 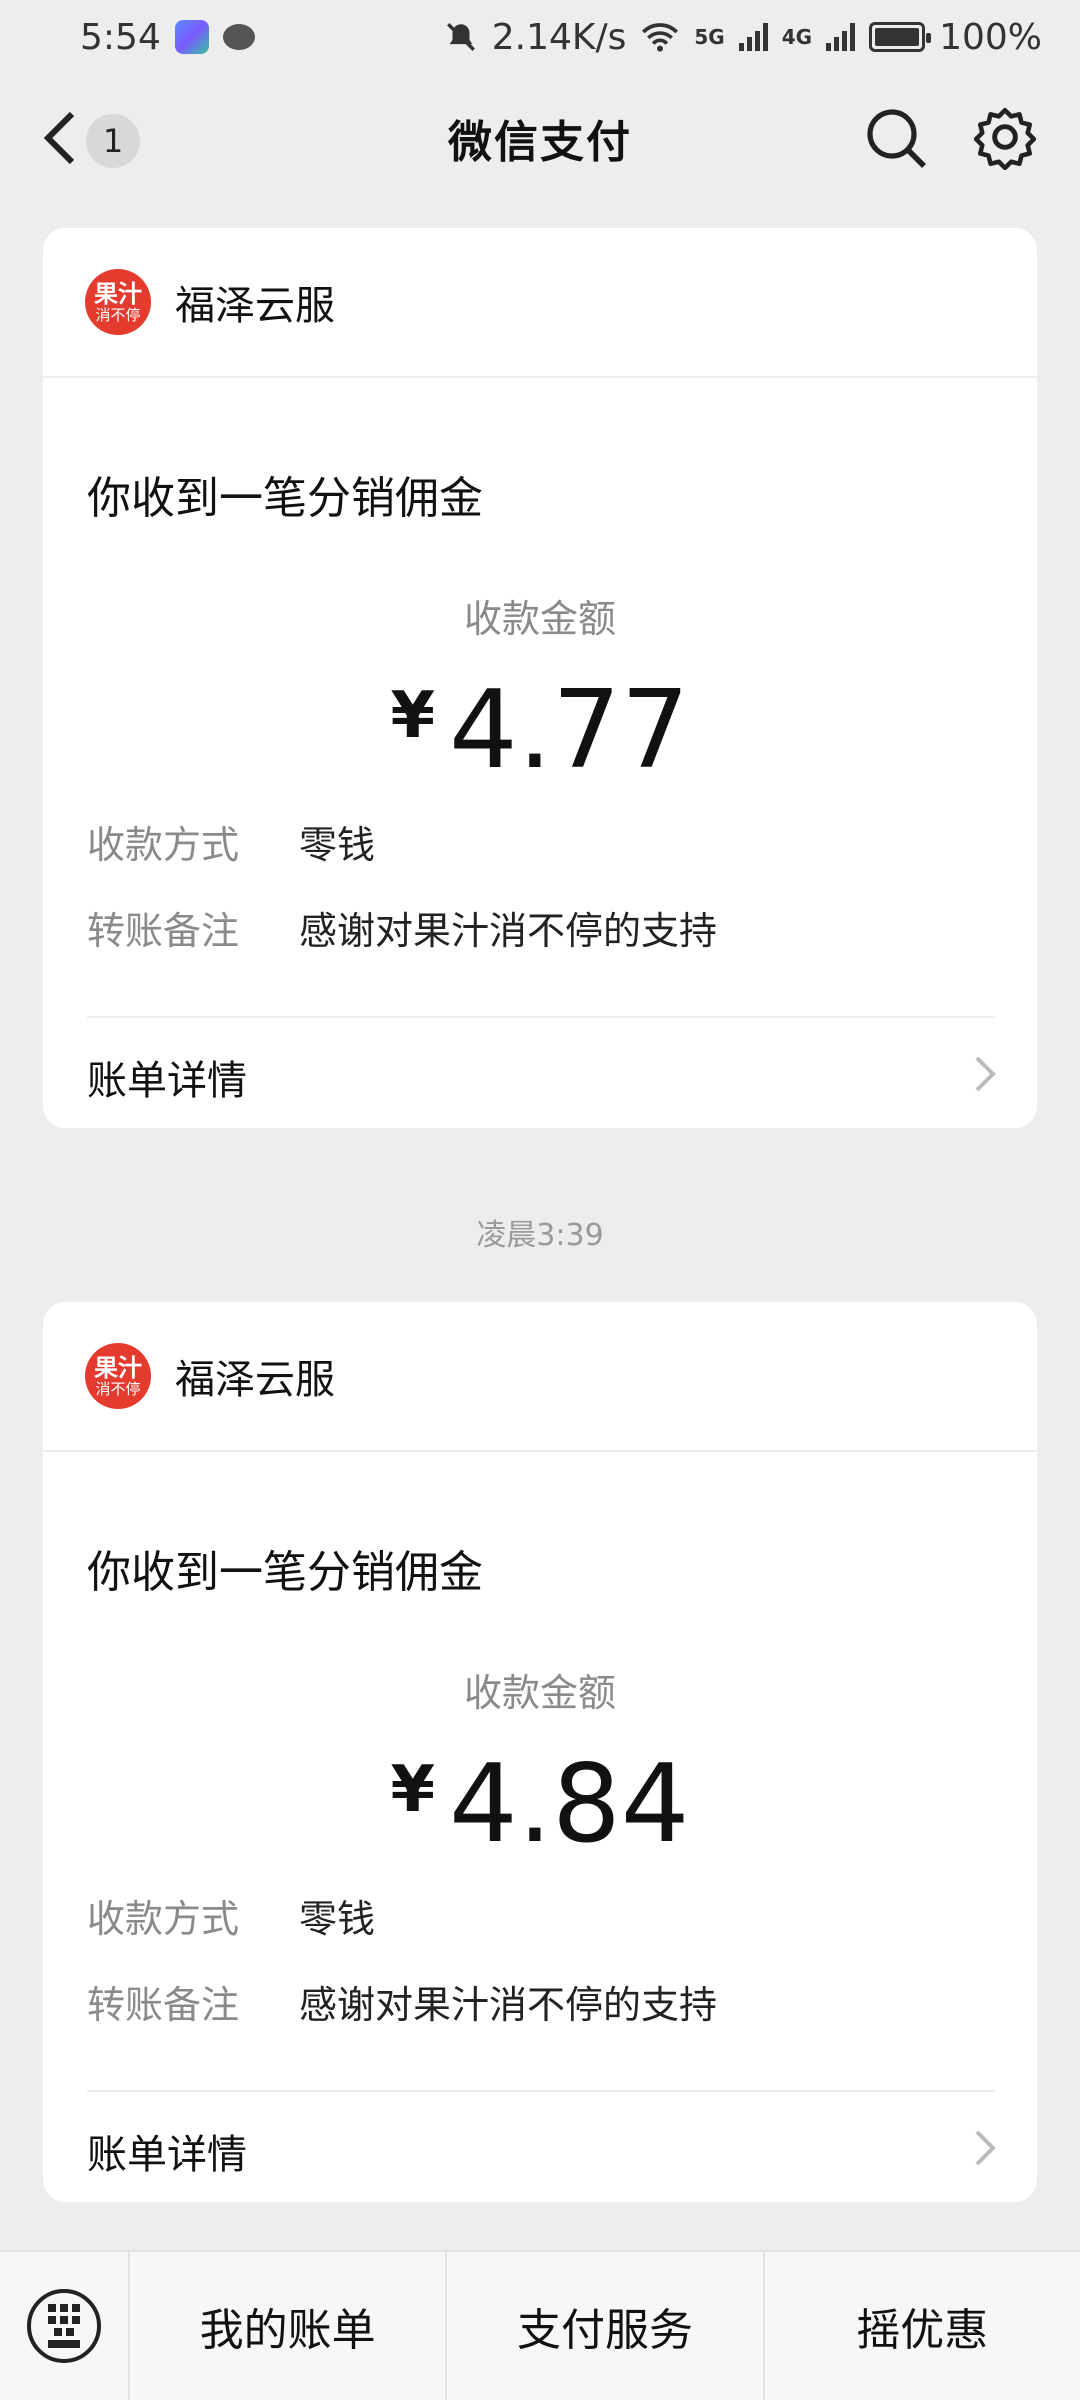 What do you see at coordinates (460, 37) in the screenshot?
I see `mute-bell-icon` at bounding box center [460, 37].